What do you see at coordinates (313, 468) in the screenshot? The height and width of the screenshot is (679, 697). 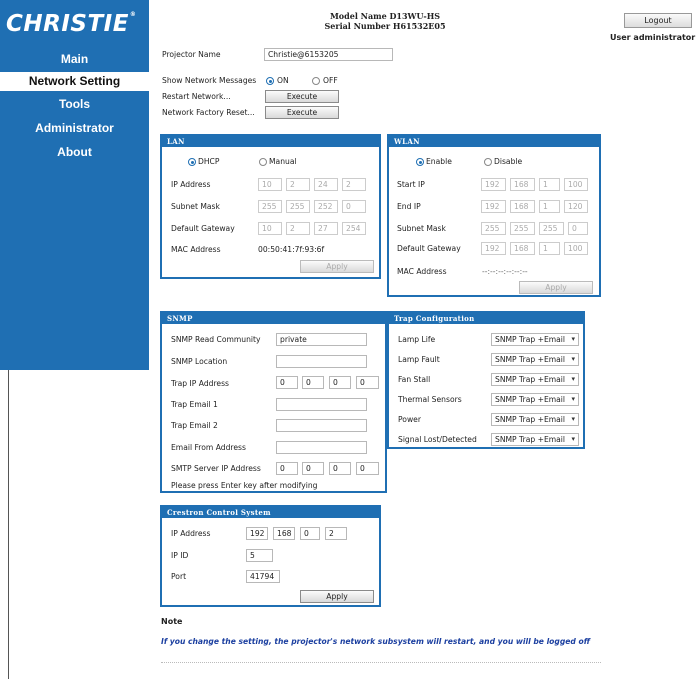 I see `smtp-ip-octet-2: 0` at bounding box center [313, 468].